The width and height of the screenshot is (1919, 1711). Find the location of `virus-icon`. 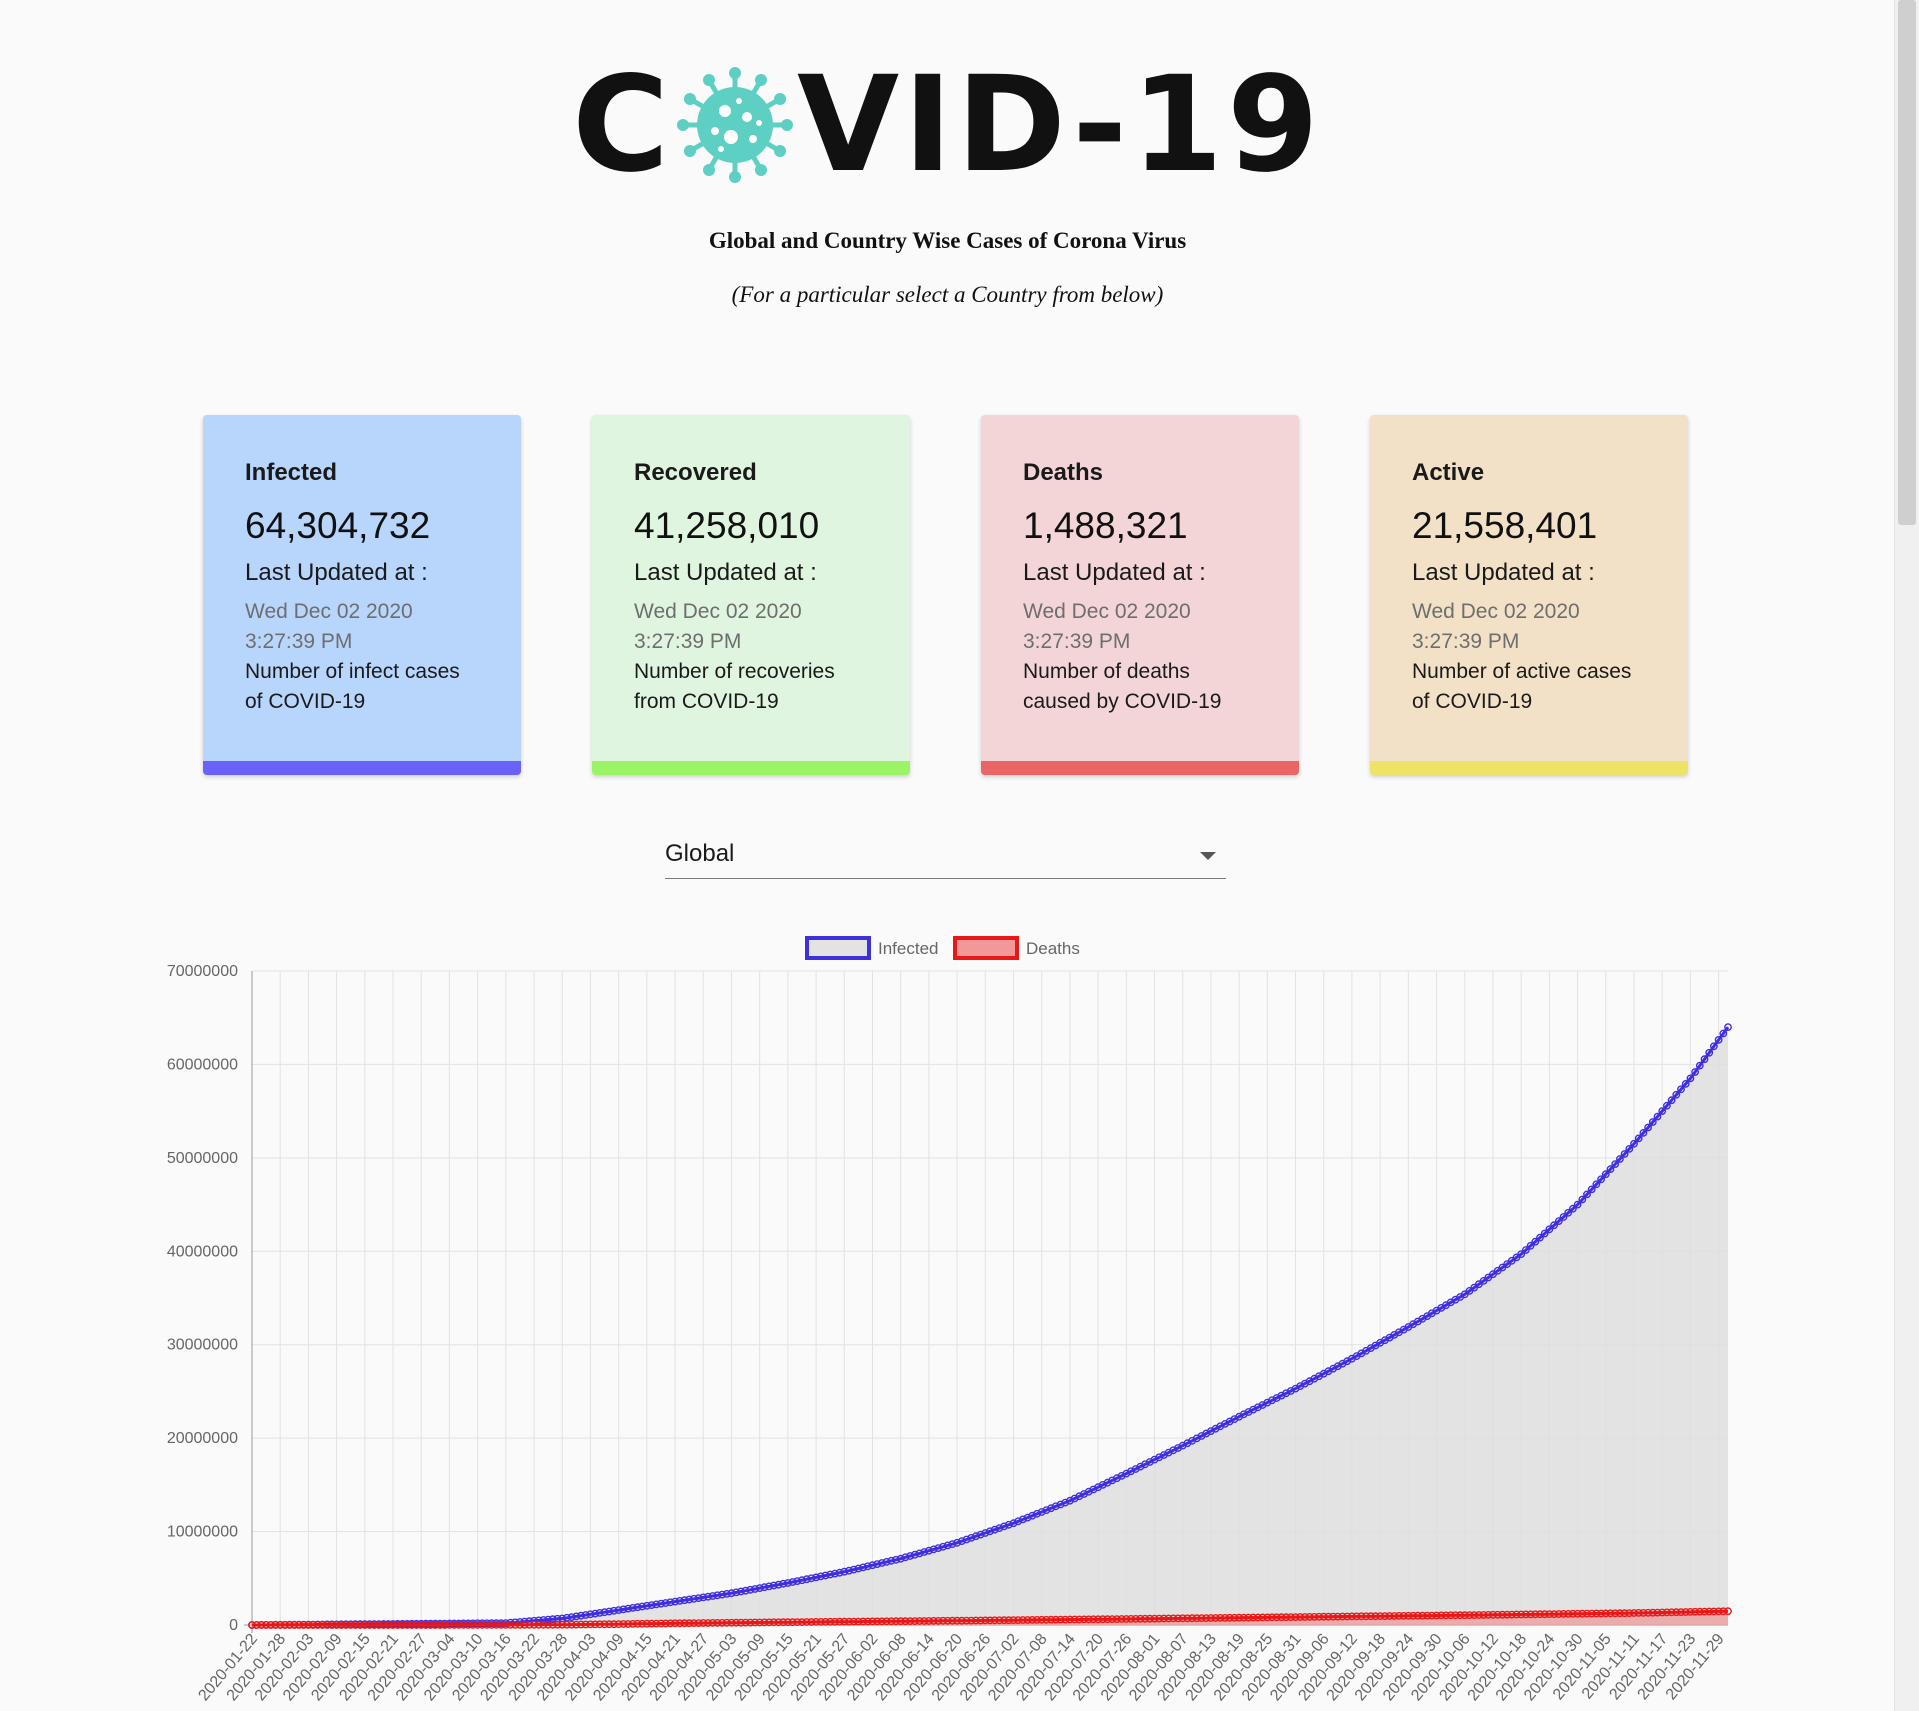

virus-icon is located at coordinates (735, 125).